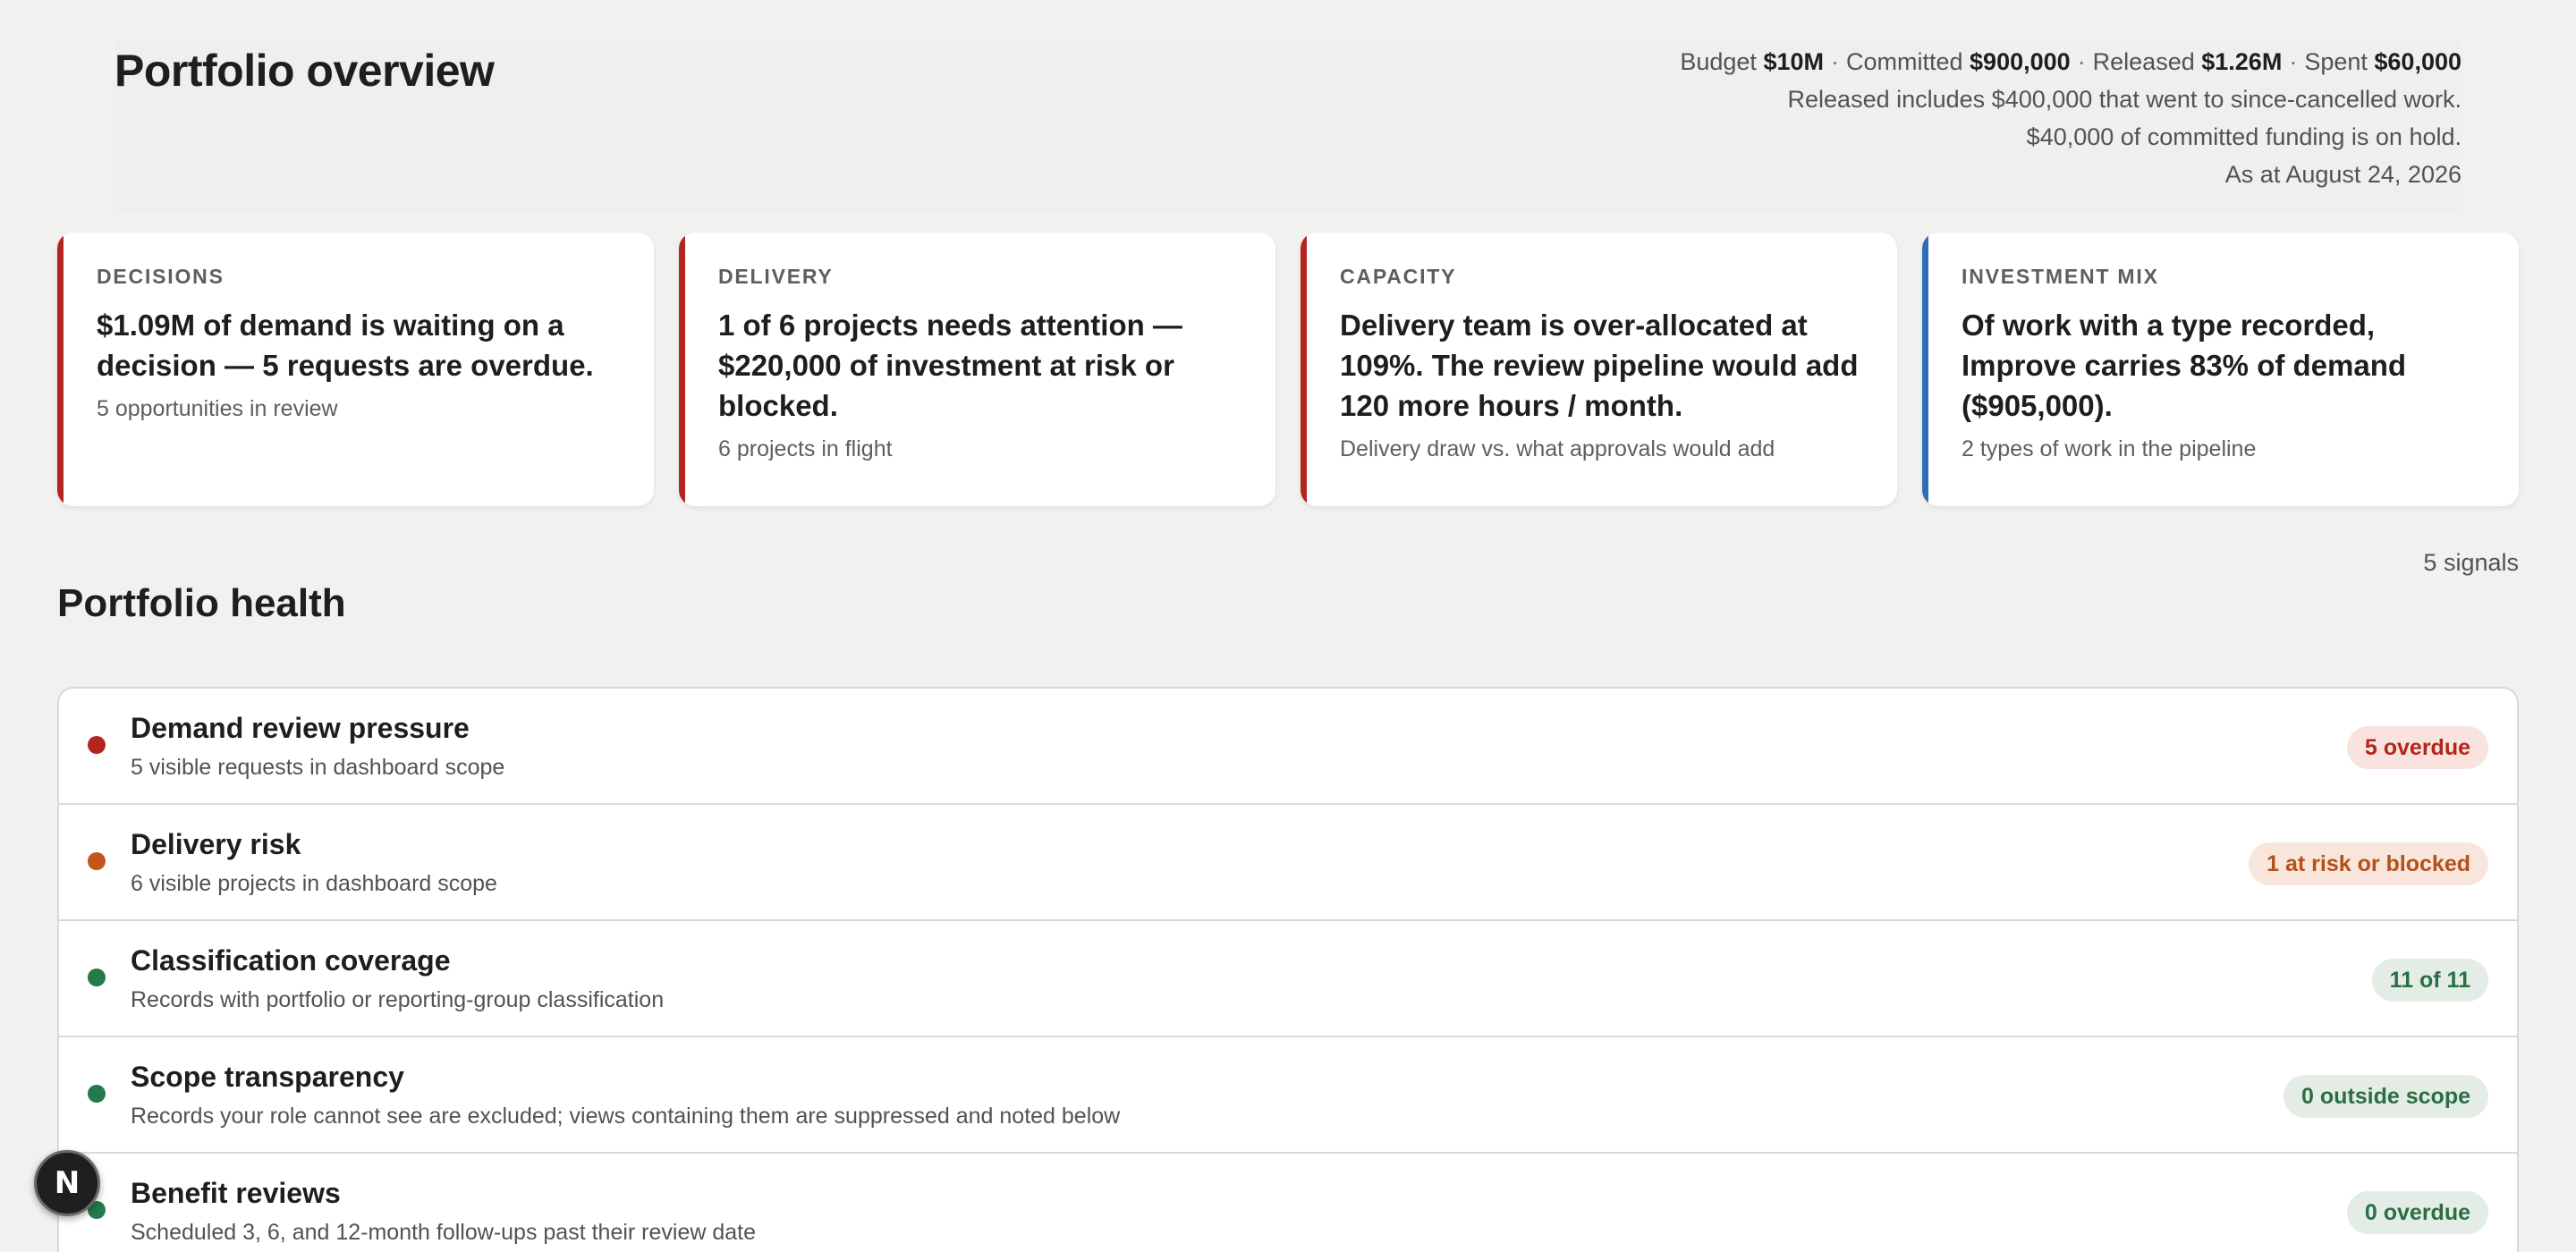  What do you see at coordinates (2343, 174) in the screenshot?
I see `as-at-date: As at August 24, 2026` at bounding box center [2343, 174].